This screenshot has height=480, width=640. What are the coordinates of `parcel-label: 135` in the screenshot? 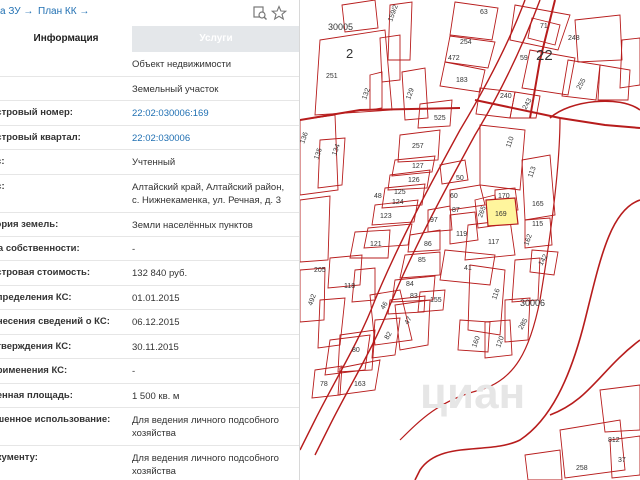 It's located at (318, 153).